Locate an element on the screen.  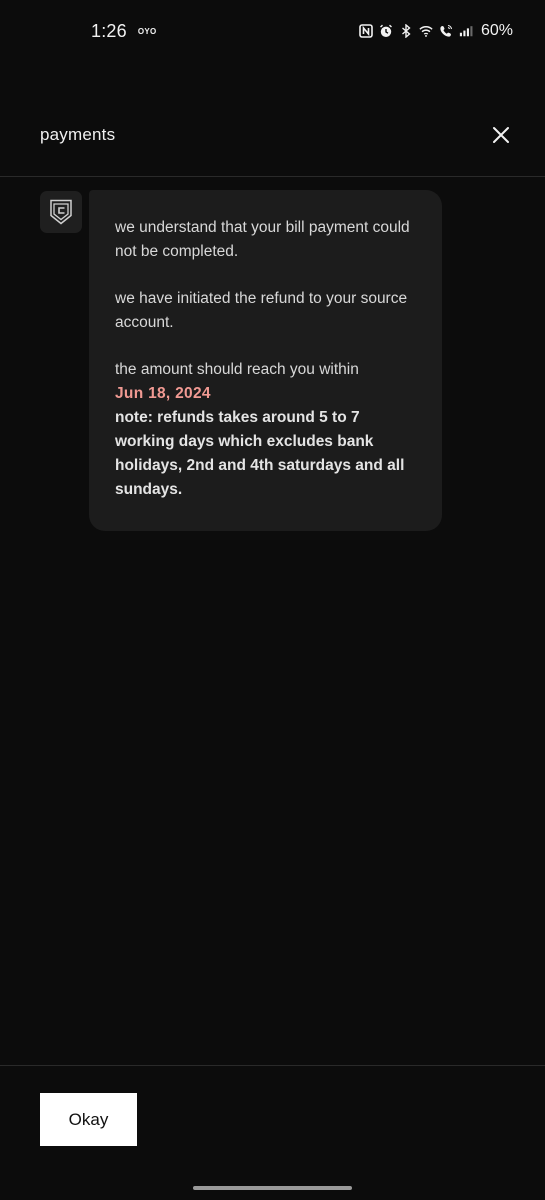
close-icon is located at coordinates (501, 135).